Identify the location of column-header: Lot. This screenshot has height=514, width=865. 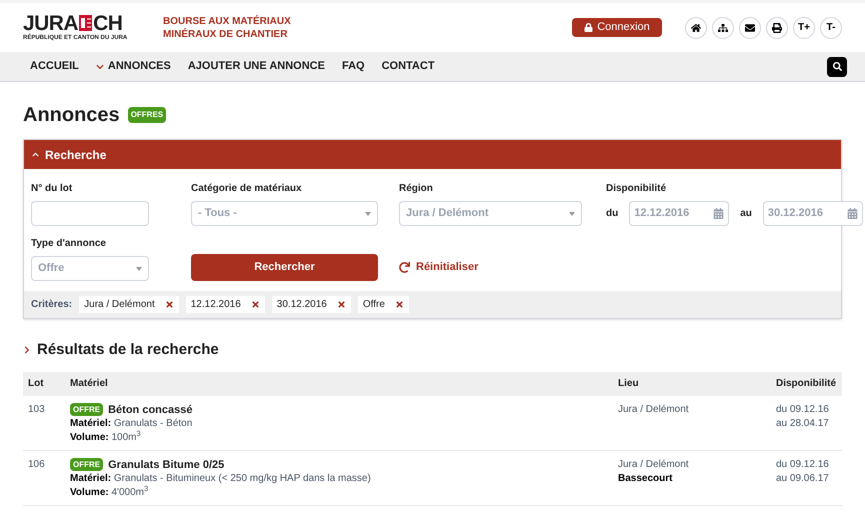
(36, 384).